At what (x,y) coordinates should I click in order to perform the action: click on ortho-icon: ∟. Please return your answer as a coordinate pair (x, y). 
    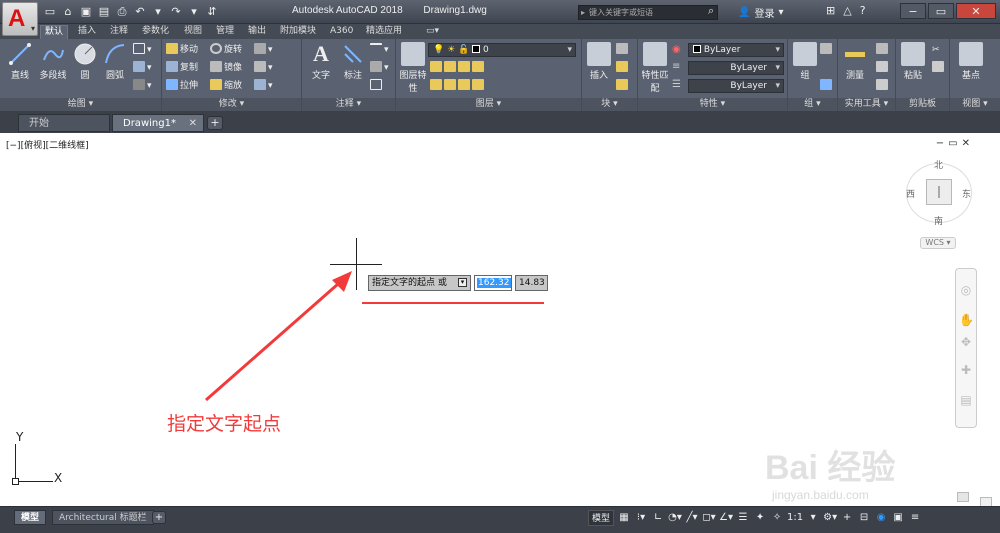
    Looking at the image, I should click on (658, 518).